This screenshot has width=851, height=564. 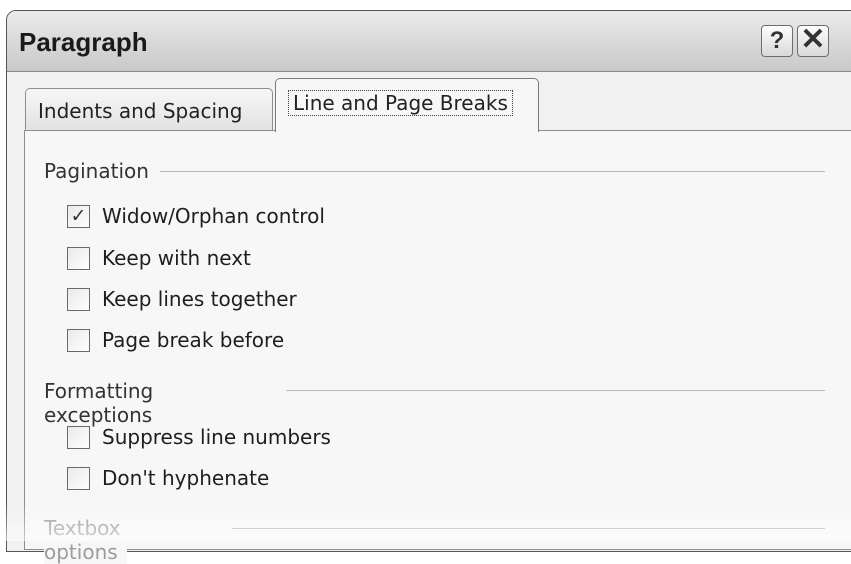 What do you see at coordinates (78, 216) in the screenshot?
I see `check-icon: ✓` at bounding box center [78, 216].